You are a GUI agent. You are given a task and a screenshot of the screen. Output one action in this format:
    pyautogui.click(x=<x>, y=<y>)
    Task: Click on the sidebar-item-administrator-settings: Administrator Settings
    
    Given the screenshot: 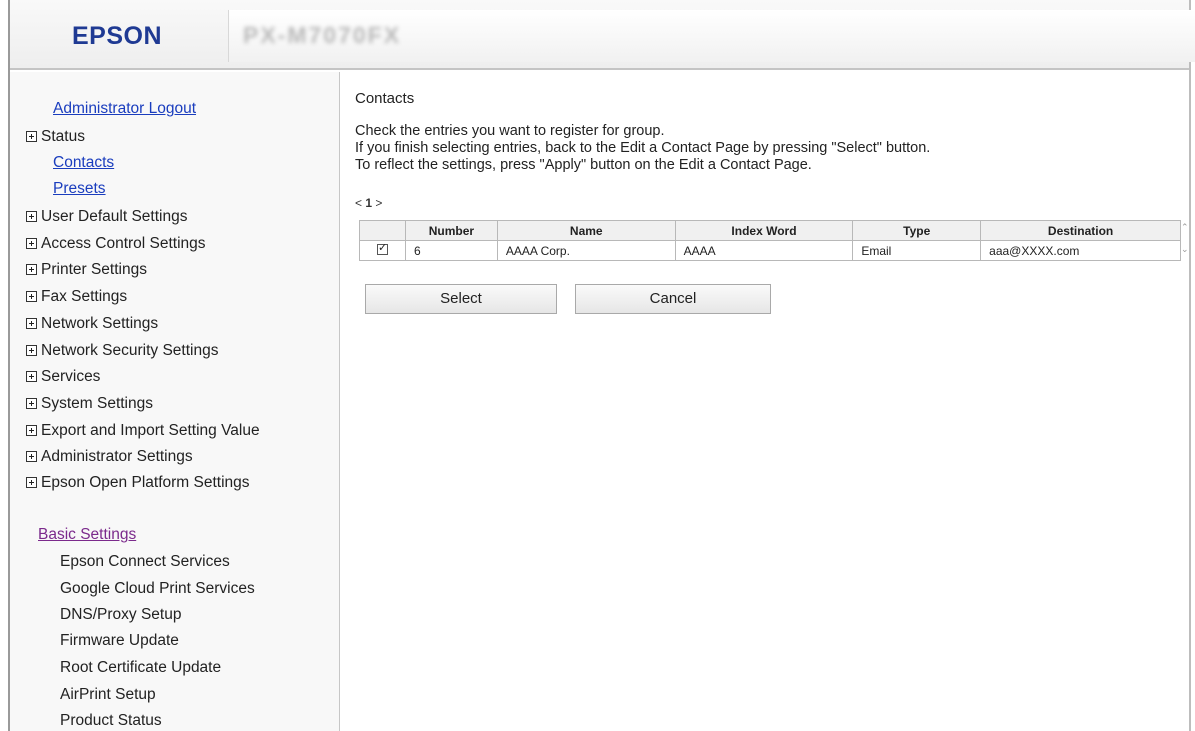 What is the action you would take?
    pyautogui.click(x=109, y=457)
    